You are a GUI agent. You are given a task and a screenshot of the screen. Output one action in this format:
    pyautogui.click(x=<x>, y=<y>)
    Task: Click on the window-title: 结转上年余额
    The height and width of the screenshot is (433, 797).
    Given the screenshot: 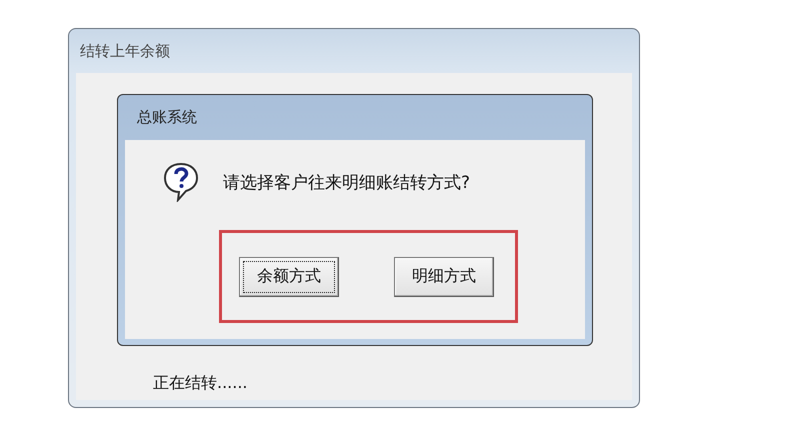 What is the action you would take?
    pyautogui.click(x=125, y=51)
    